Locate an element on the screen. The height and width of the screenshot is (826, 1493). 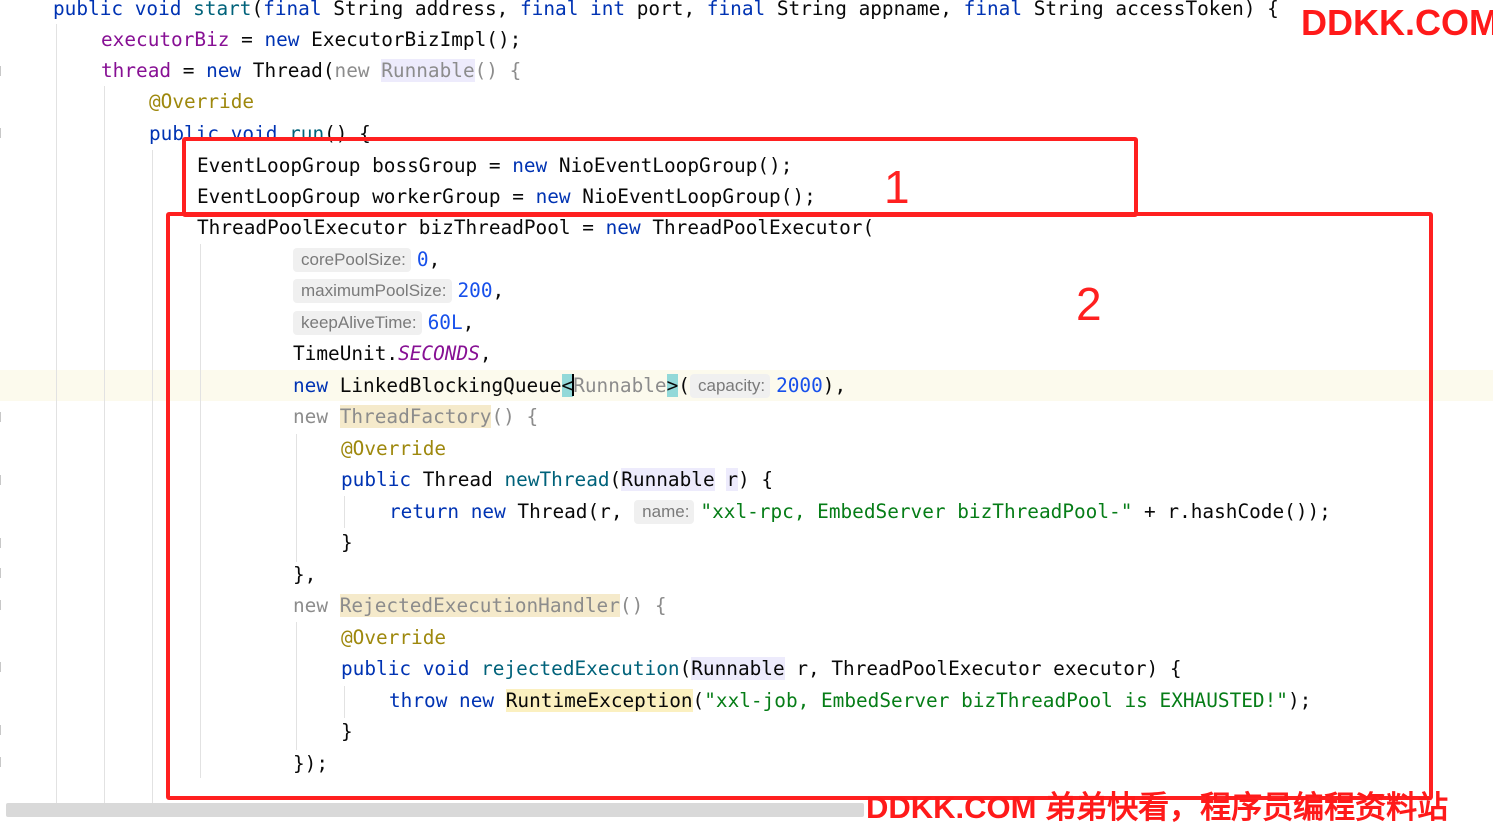
watermark-top: DDKK.COM is located at coordinates (1397, 22).